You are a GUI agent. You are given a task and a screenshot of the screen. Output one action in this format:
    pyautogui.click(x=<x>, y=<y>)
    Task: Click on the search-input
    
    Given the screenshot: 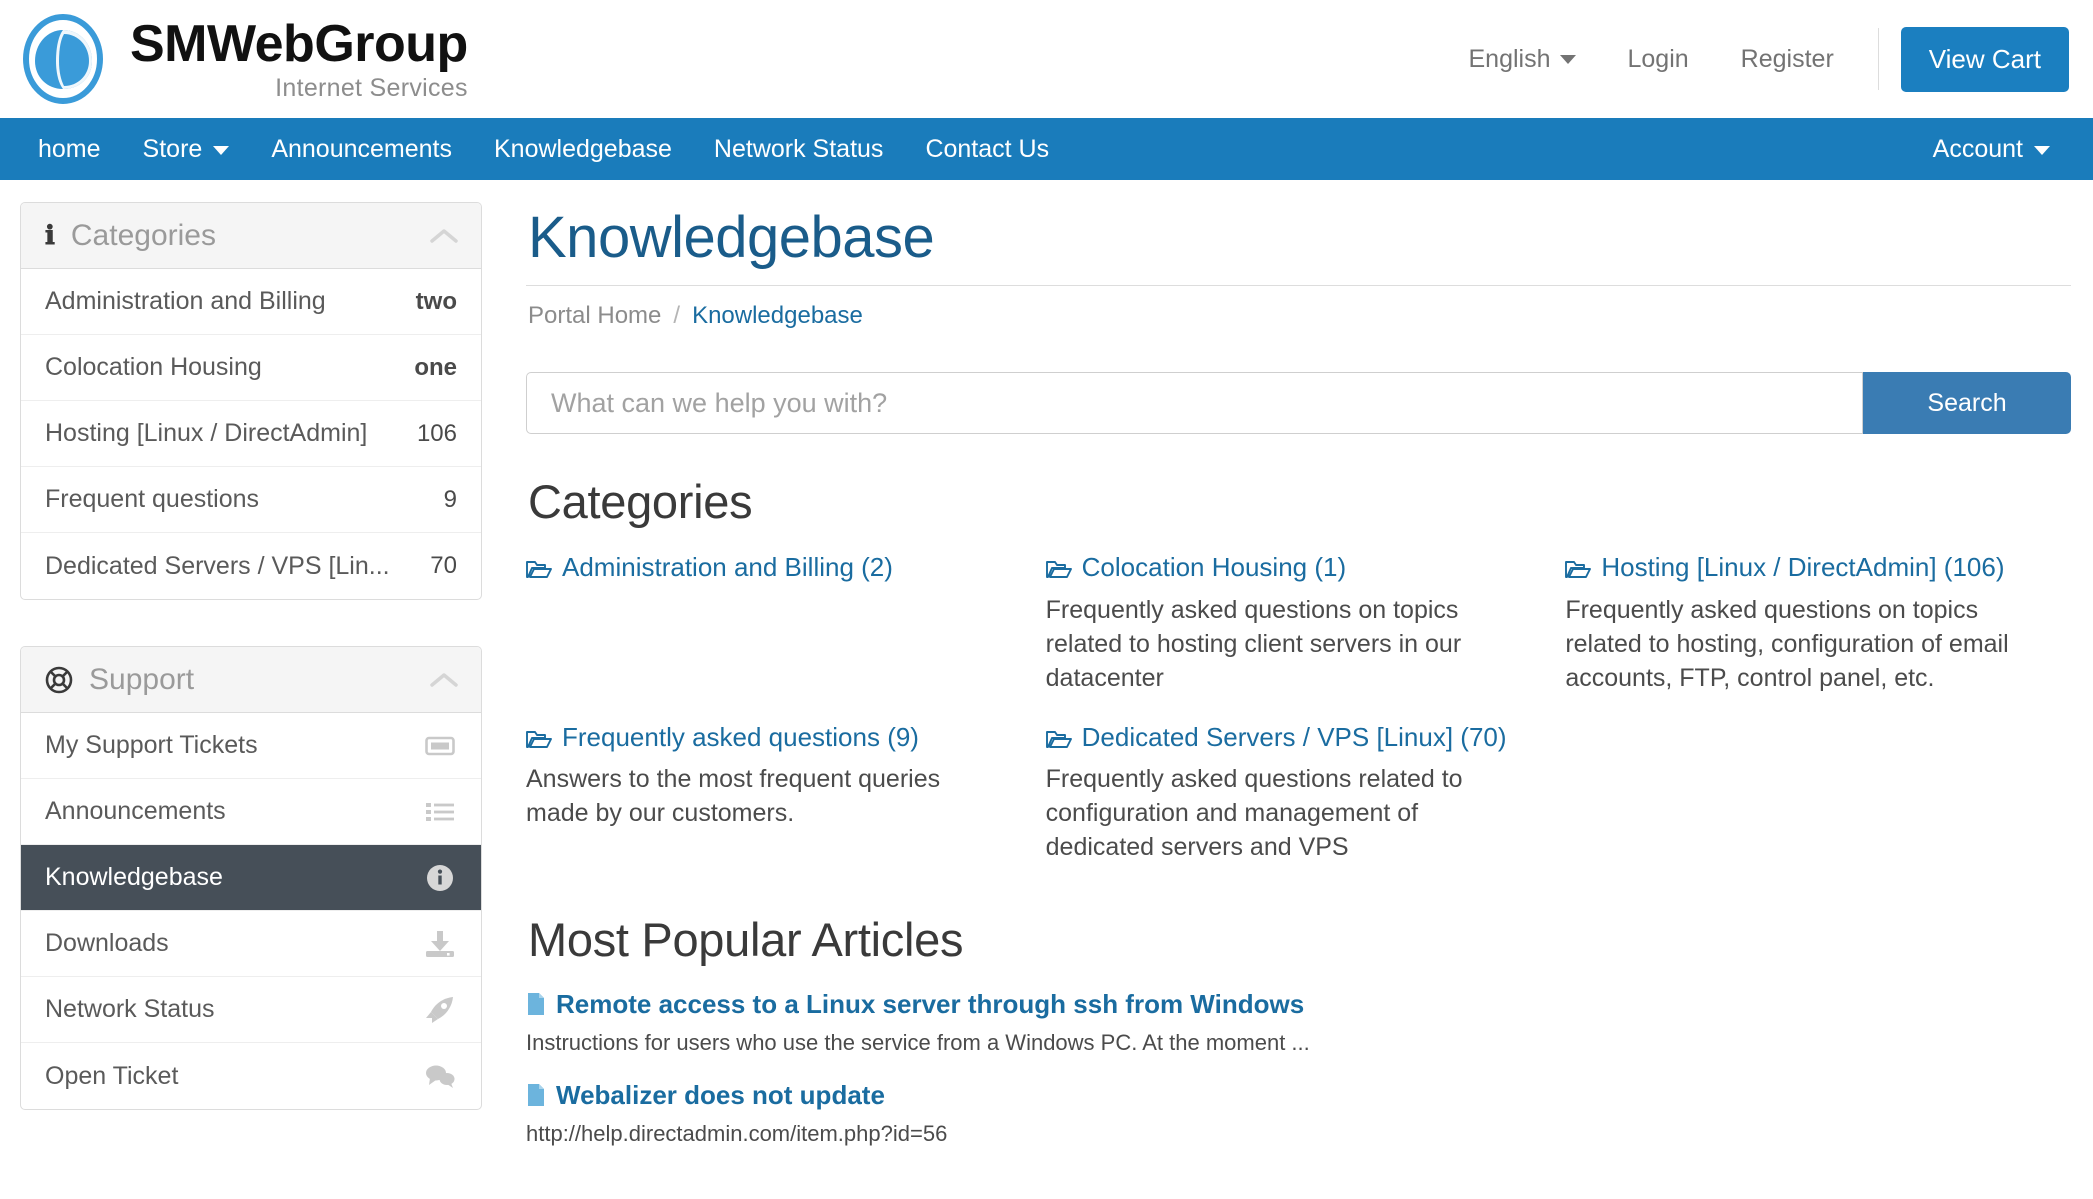 What is the action you would take?
    pyautogui.click(x=1194, y=403)
    